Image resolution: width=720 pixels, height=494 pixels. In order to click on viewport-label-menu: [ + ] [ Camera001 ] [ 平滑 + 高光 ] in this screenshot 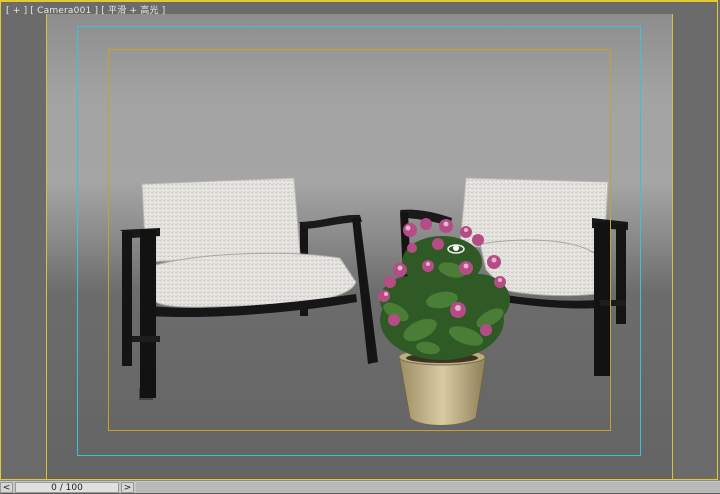, I will do `click(85, 9)`.